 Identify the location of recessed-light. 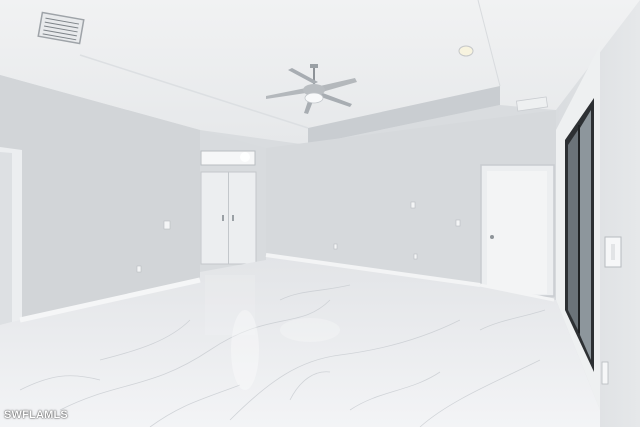
(466, 51).